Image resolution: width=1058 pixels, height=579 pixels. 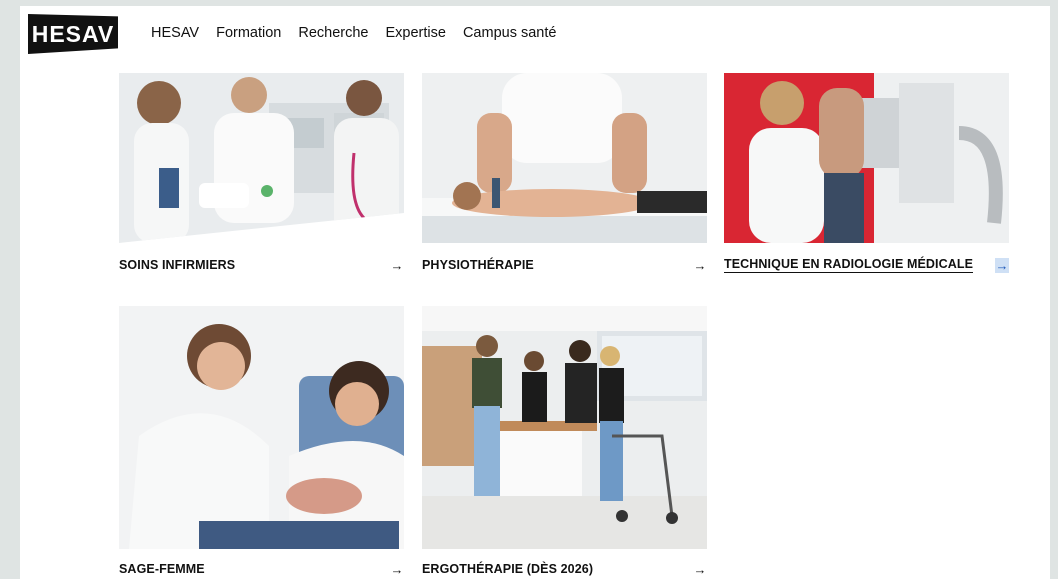 What do you see at coordinates (248, 33) in the screenshot?
I see `nav-item-formation: Formation` at bounding box center [248, 33].